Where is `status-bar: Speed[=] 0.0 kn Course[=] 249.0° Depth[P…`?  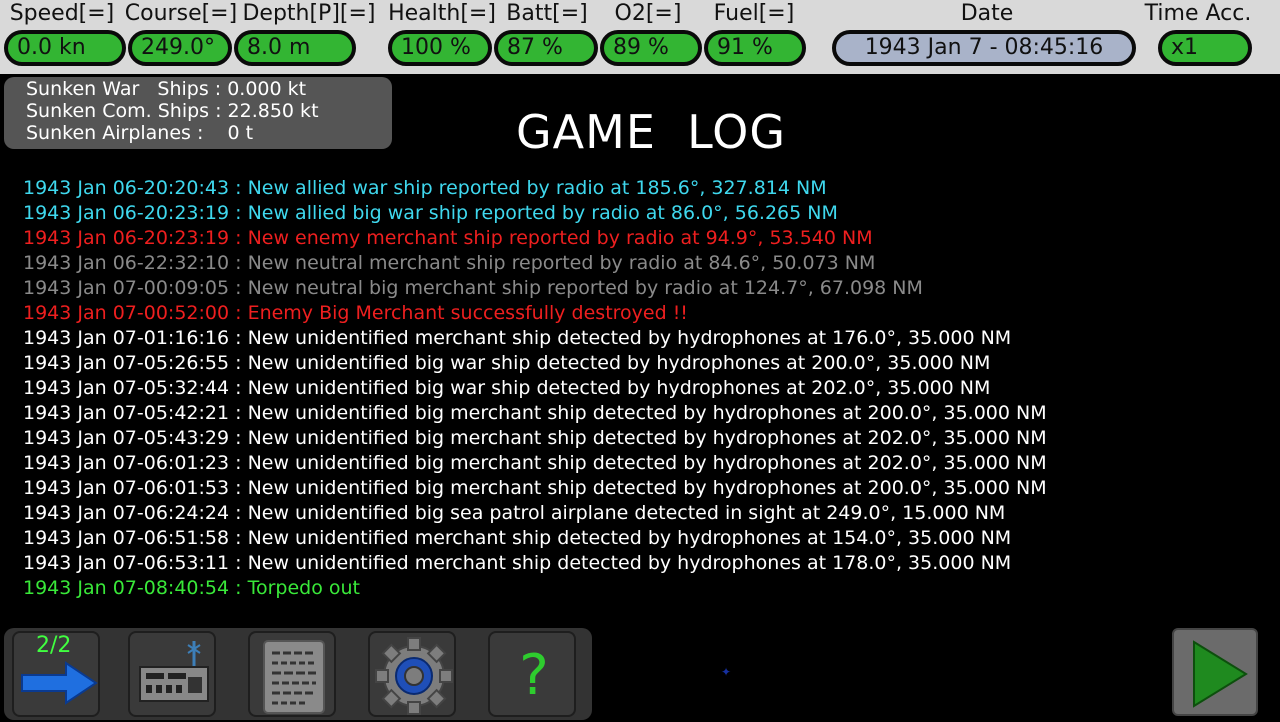
status-bar: Speed[=] 0.0 kn Course[=] 249.0° Depth[P… is located at coordinates (640, 37).